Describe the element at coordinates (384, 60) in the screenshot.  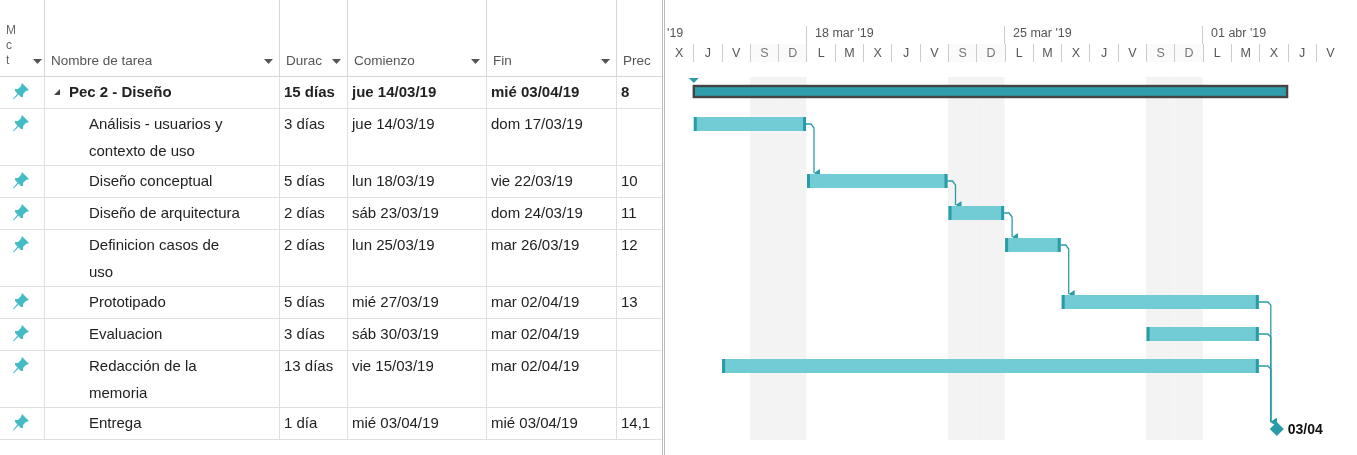
I see `column-header: Comienzo` at that location.